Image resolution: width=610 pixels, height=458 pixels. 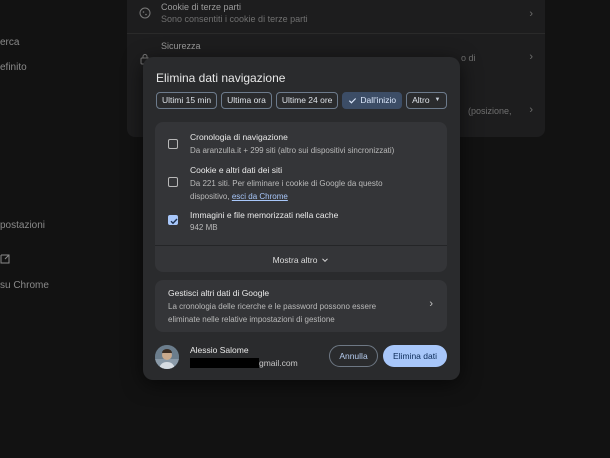 I want to click on cookie-icon, so click(x=145, y=12).